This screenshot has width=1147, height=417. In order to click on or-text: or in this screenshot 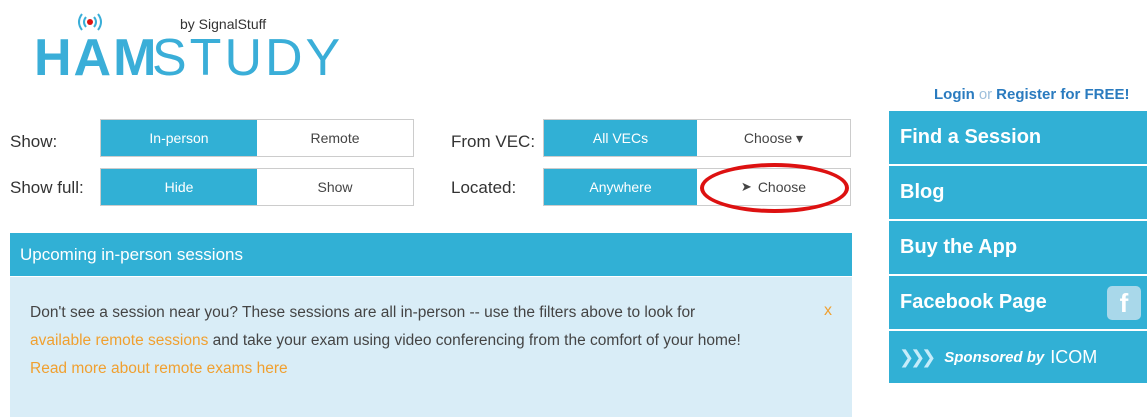, I will do `click(985, 94)`.